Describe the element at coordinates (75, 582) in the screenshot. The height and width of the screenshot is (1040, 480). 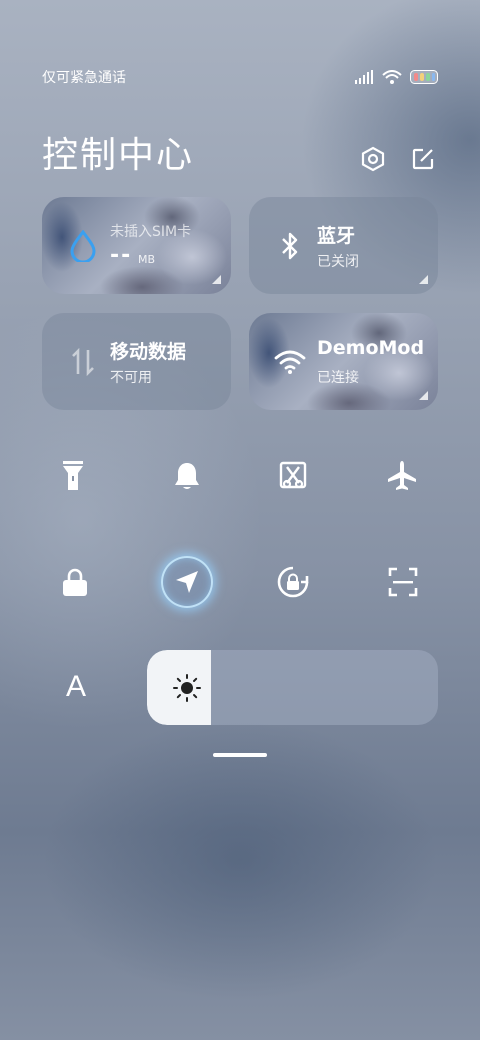
I see `lock-icon` at that location.